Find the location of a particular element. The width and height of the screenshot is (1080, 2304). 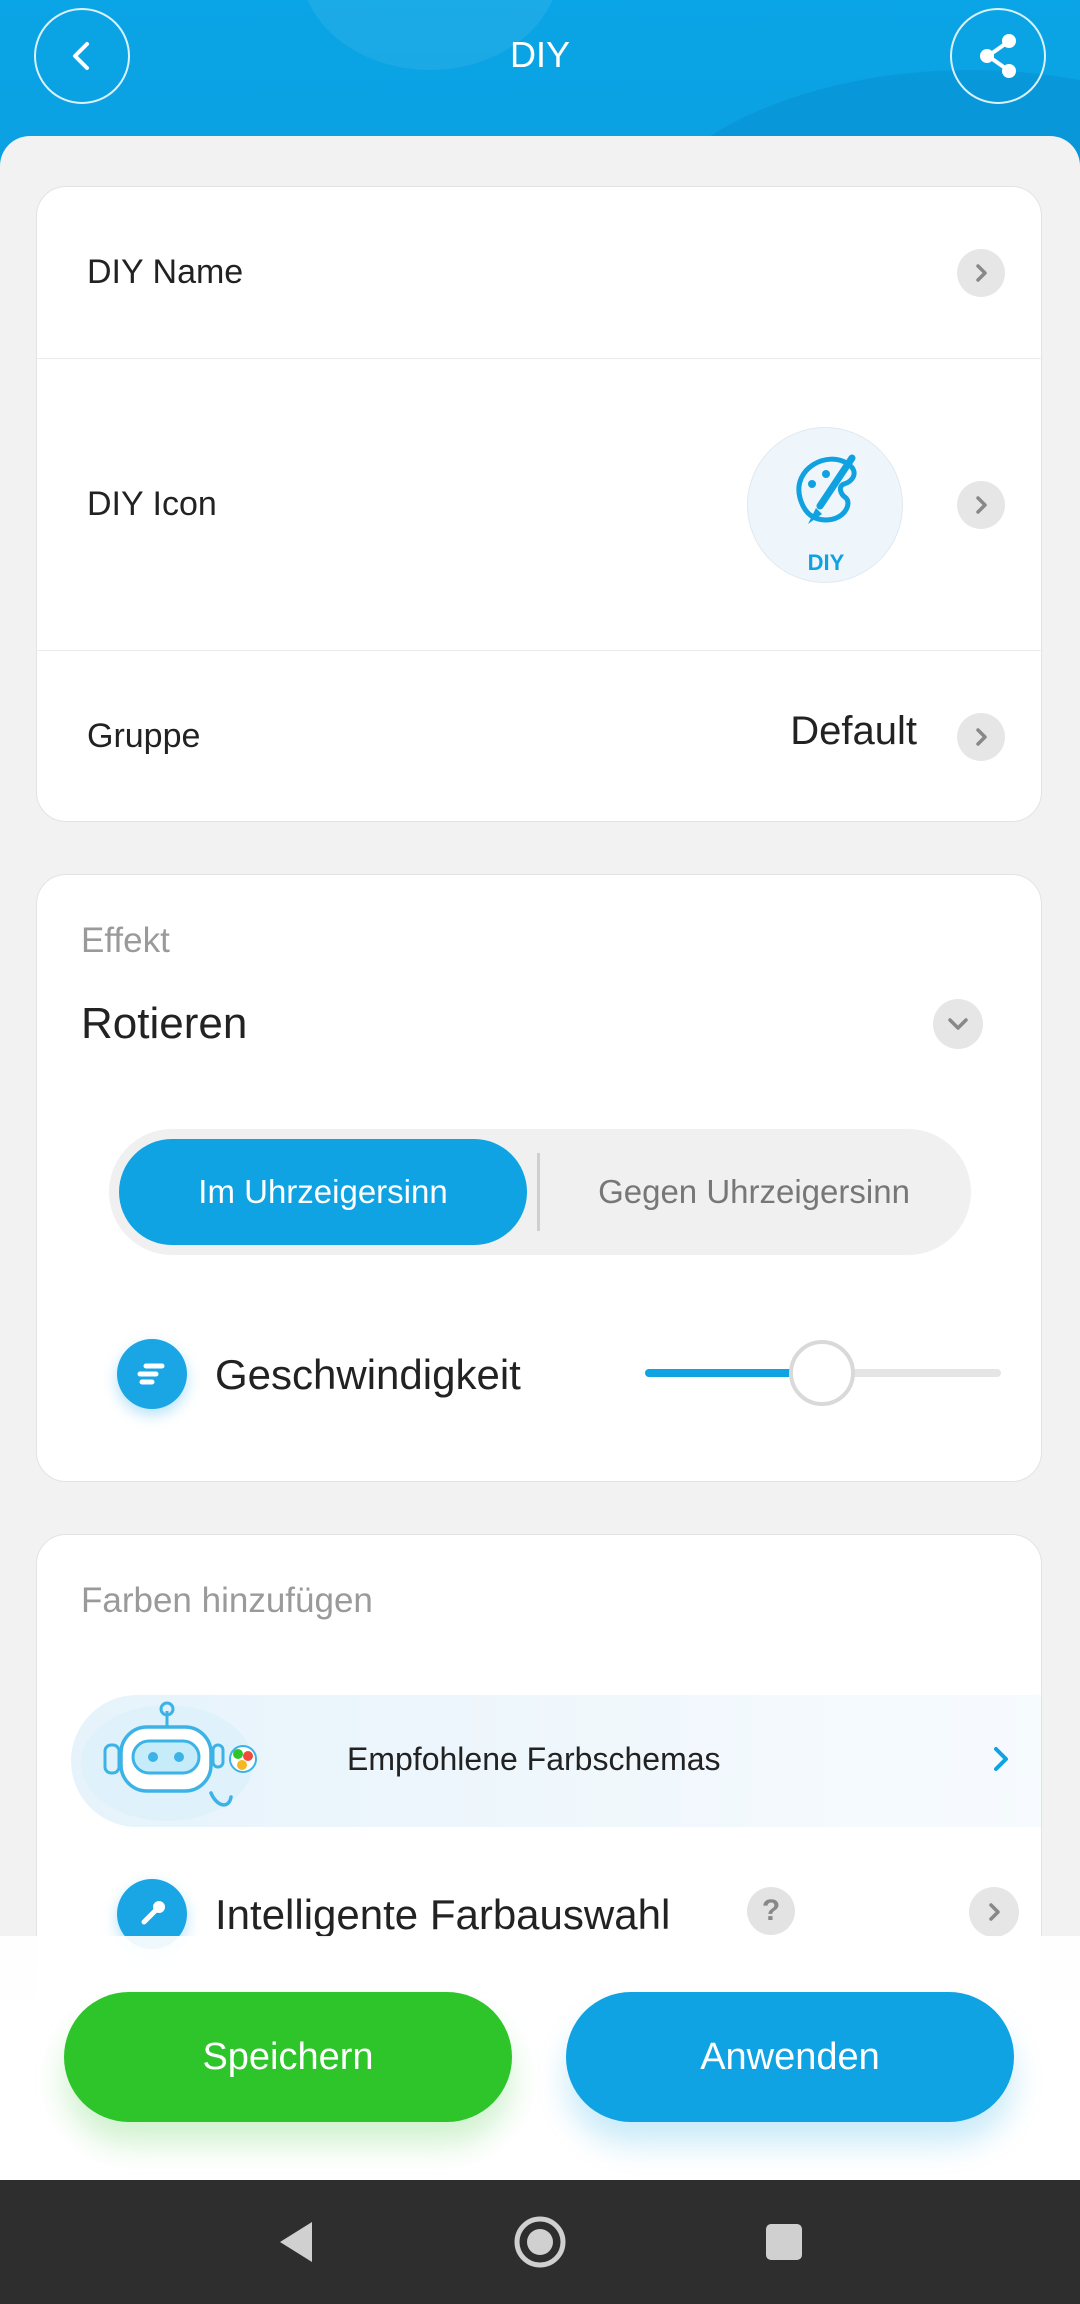

diy-icon-label: DIY Icon is located at coordinates (152, 504).